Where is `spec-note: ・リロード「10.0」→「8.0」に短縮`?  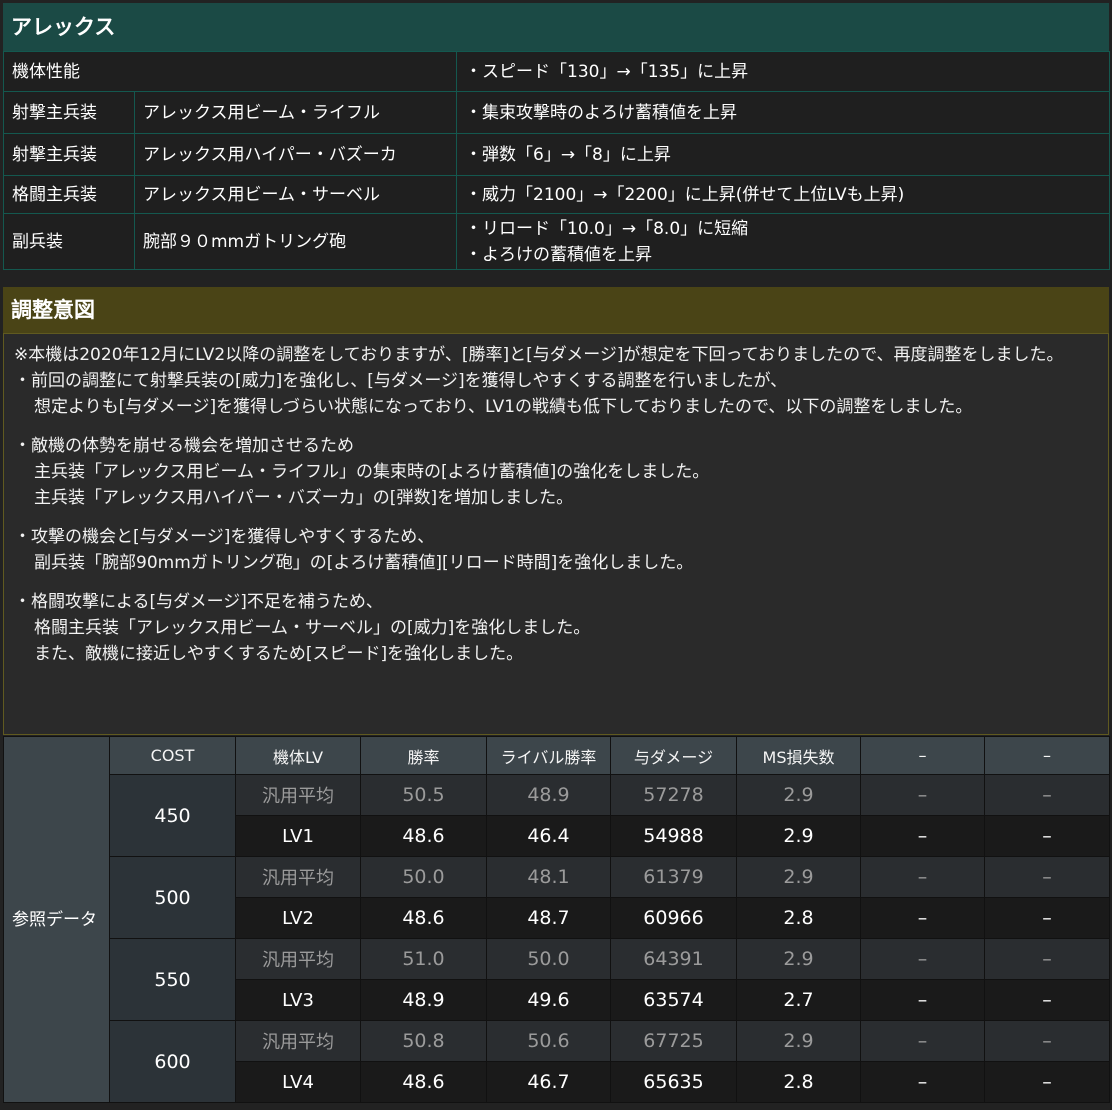 spec-note: ・リロード「10.0」→「8.0」に短縮 is located at coordinates (607, 228).